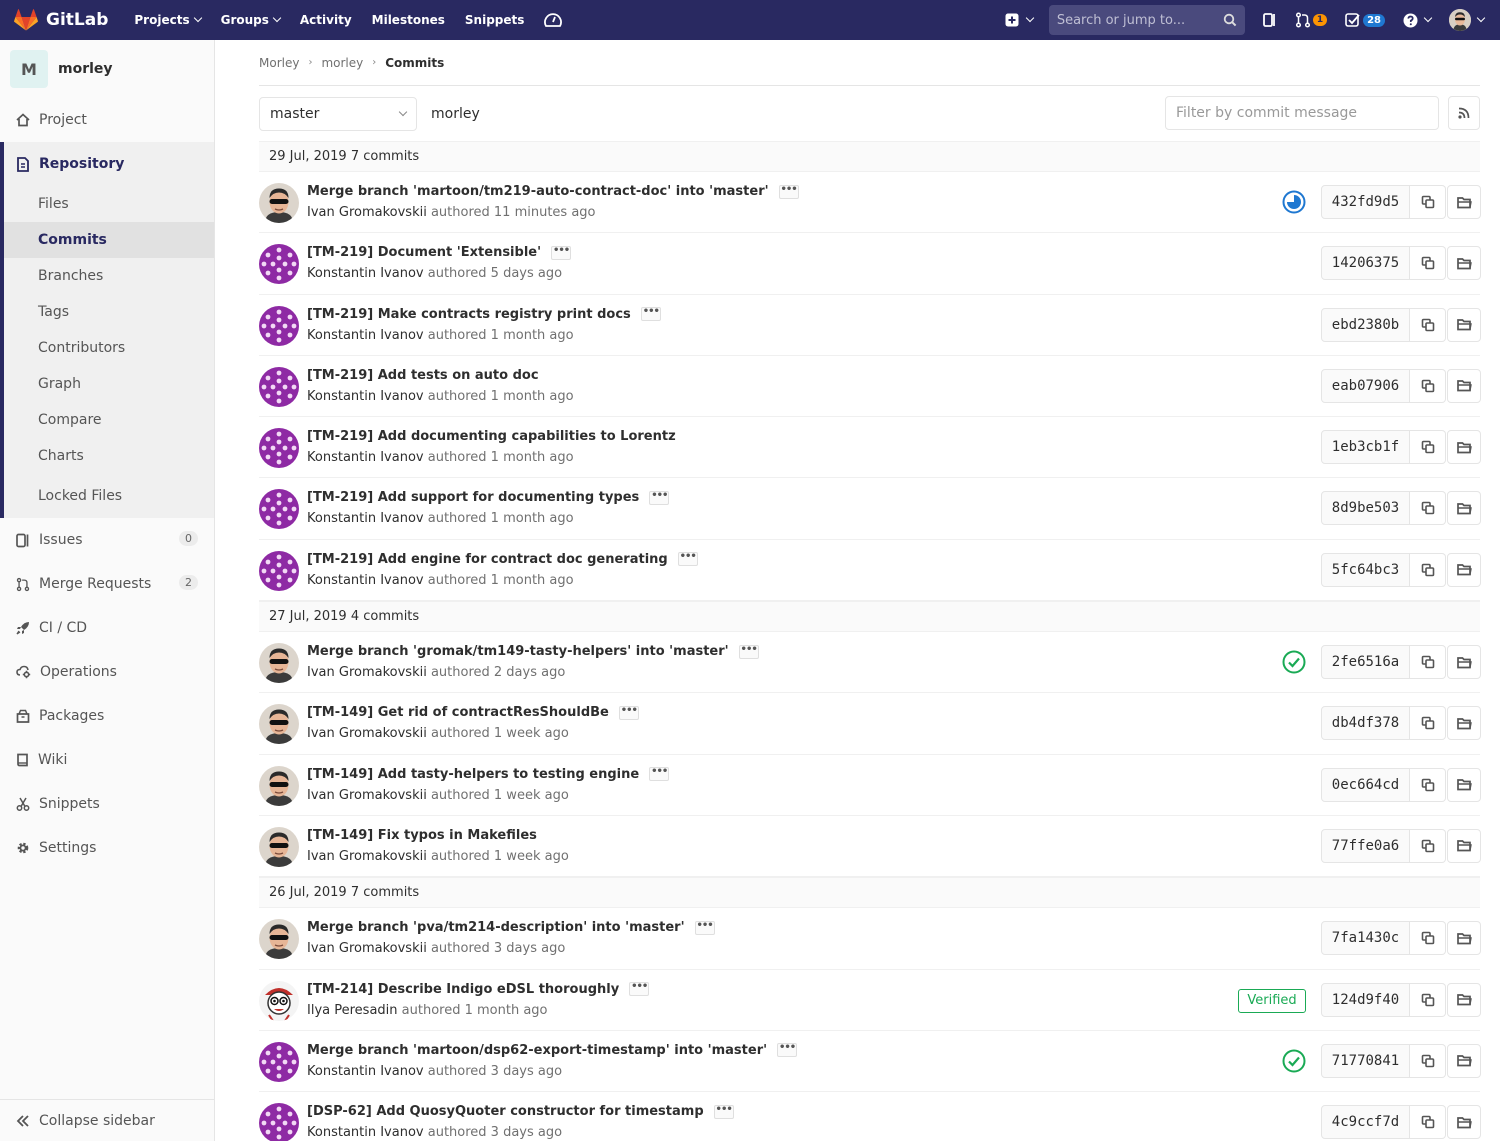  Describe the element at coordinates (1418, 20) in the screenshot. I see `help-dropdown-button` at that location.